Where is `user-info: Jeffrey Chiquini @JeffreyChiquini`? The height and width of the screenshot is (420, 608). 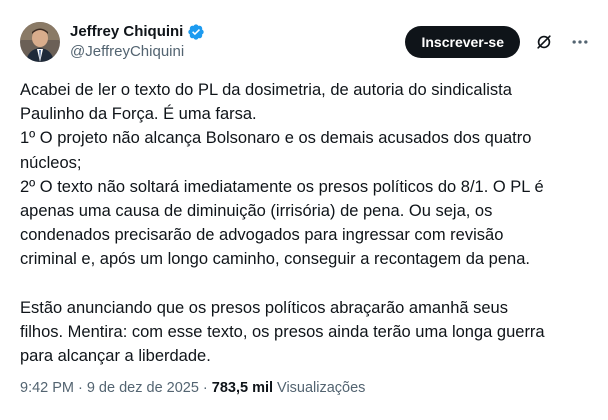
user-info: Jeffrey Chiquini @JeffreyChiquini is located at coordinates (137, 42).